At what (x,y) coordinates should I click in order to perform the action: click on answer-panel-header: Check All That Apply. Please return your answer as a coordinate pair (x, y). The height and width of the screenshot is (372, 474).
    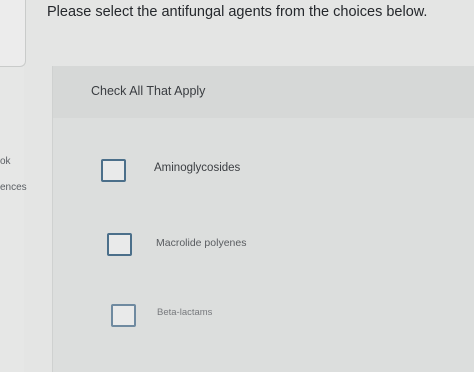
    Looking at the image, I should click on (263, 92).